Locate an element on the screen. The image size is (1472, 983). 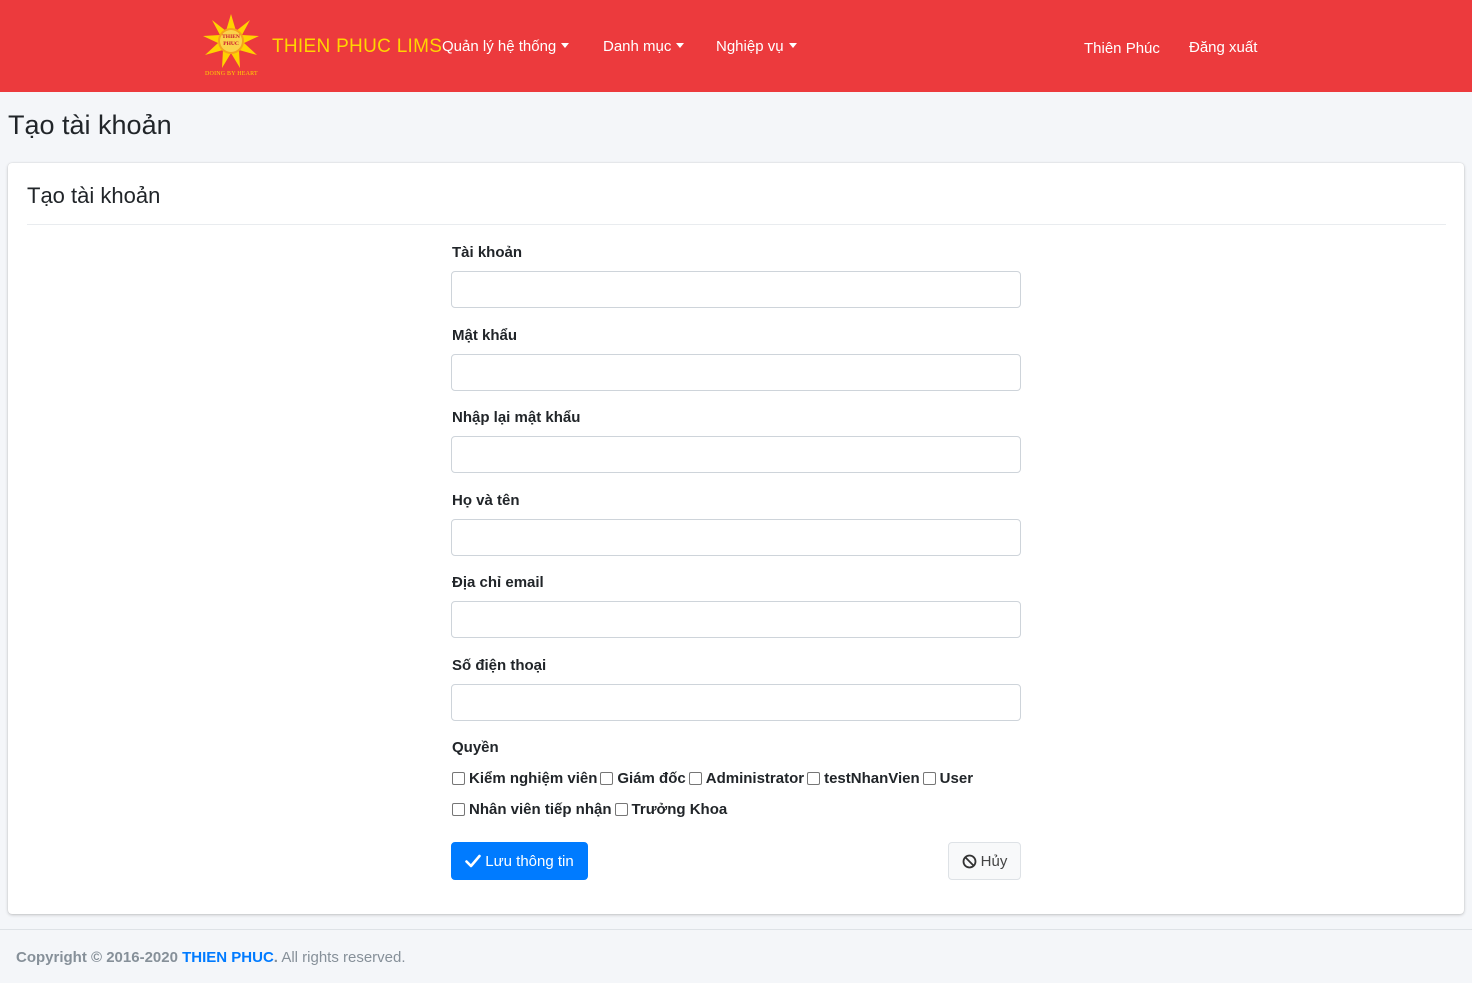
username-input is located at coordinates (736, 289).